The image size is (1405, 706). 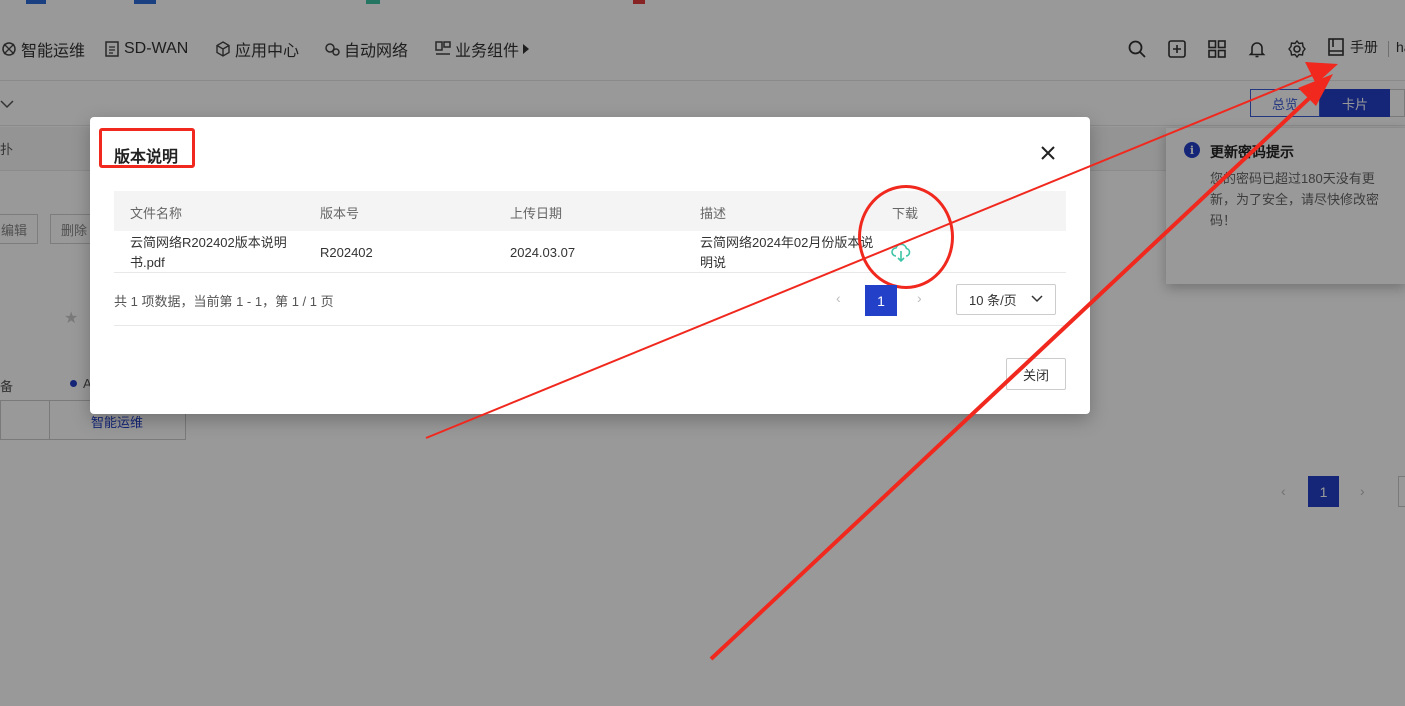 I want to click on title-highlight, so click(x=147, y=148).